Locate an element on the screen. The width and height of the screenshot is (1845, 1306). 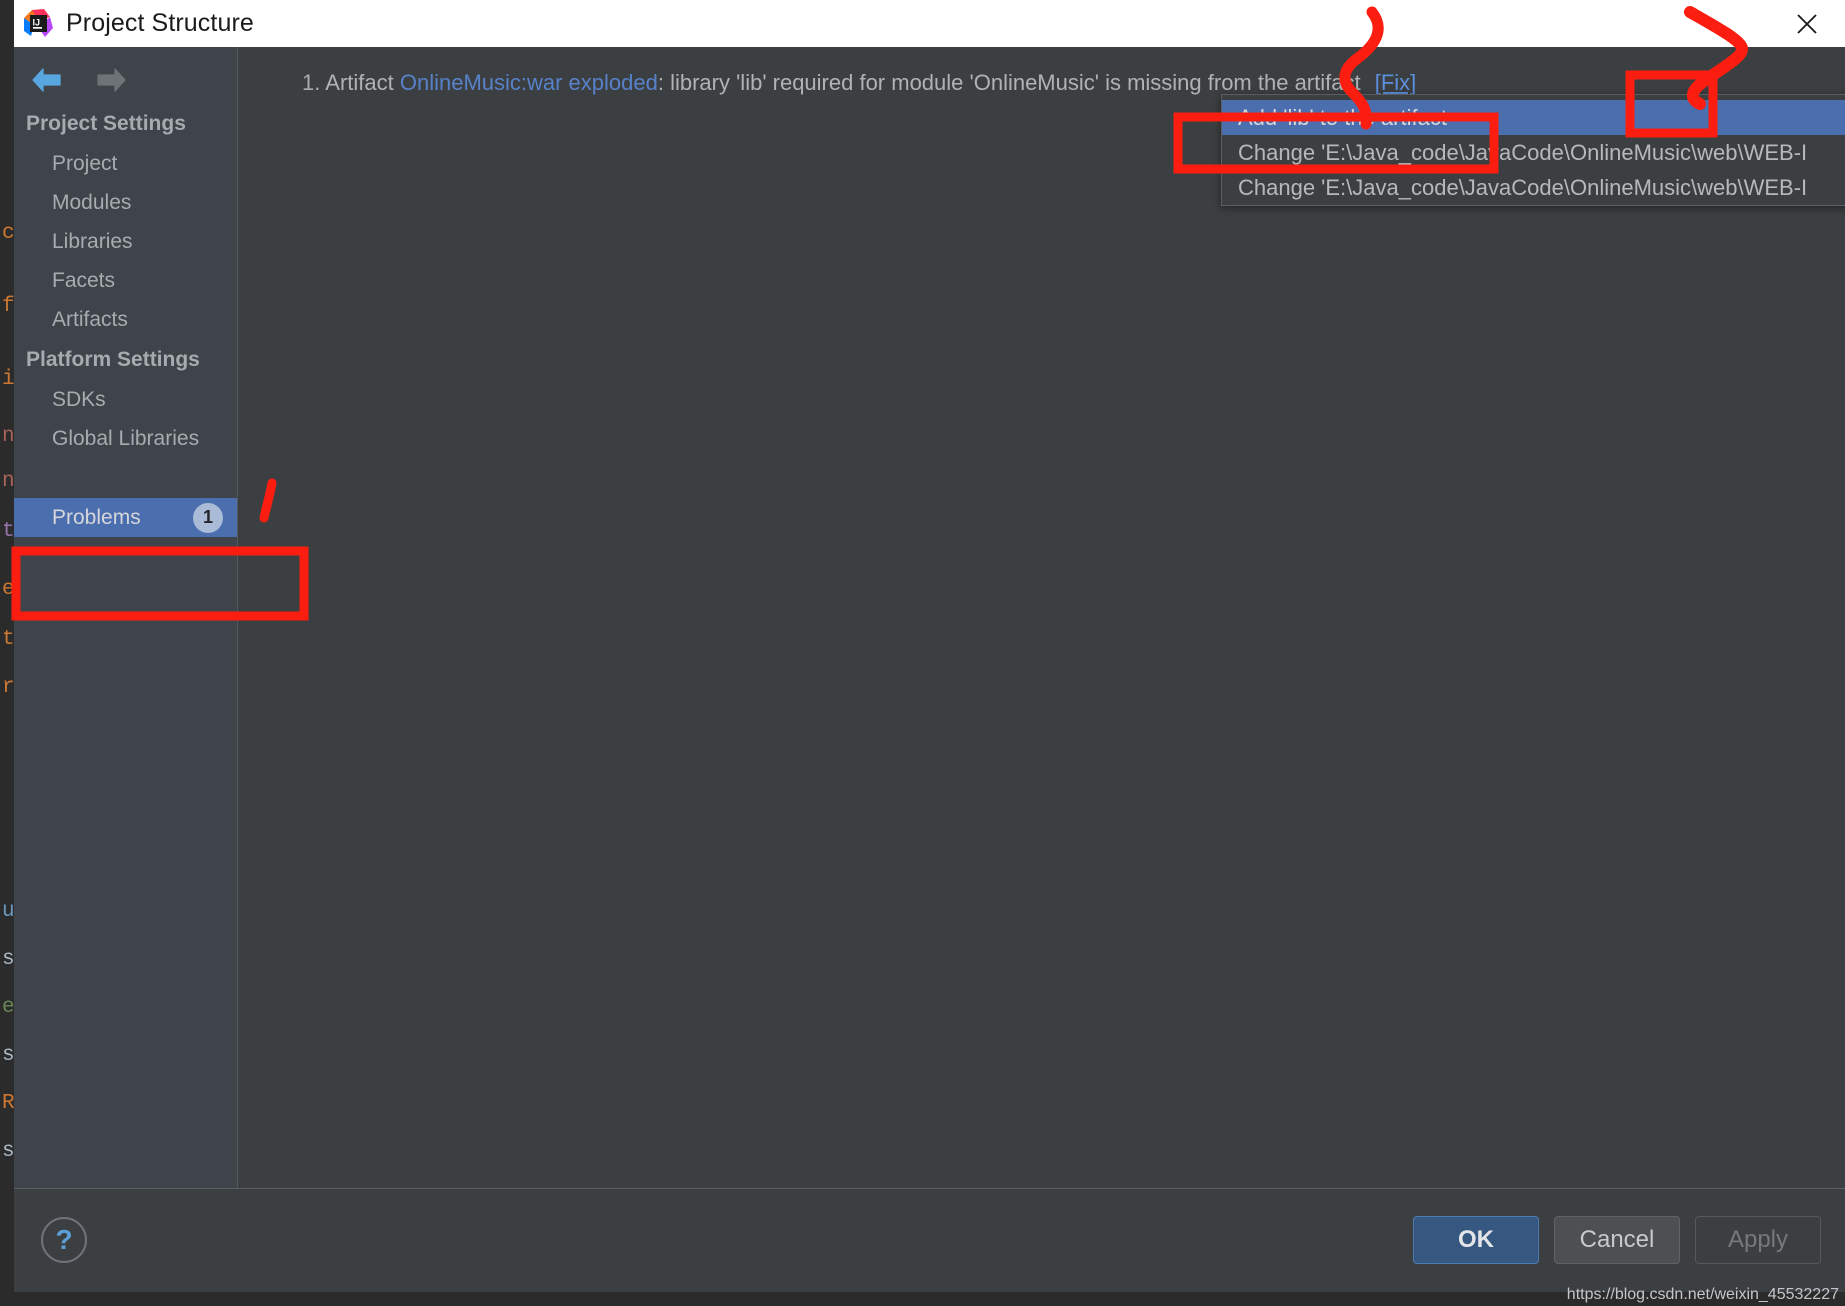
dialog-titlebar: IJ Project Structure is located at coordinates (929, 23).